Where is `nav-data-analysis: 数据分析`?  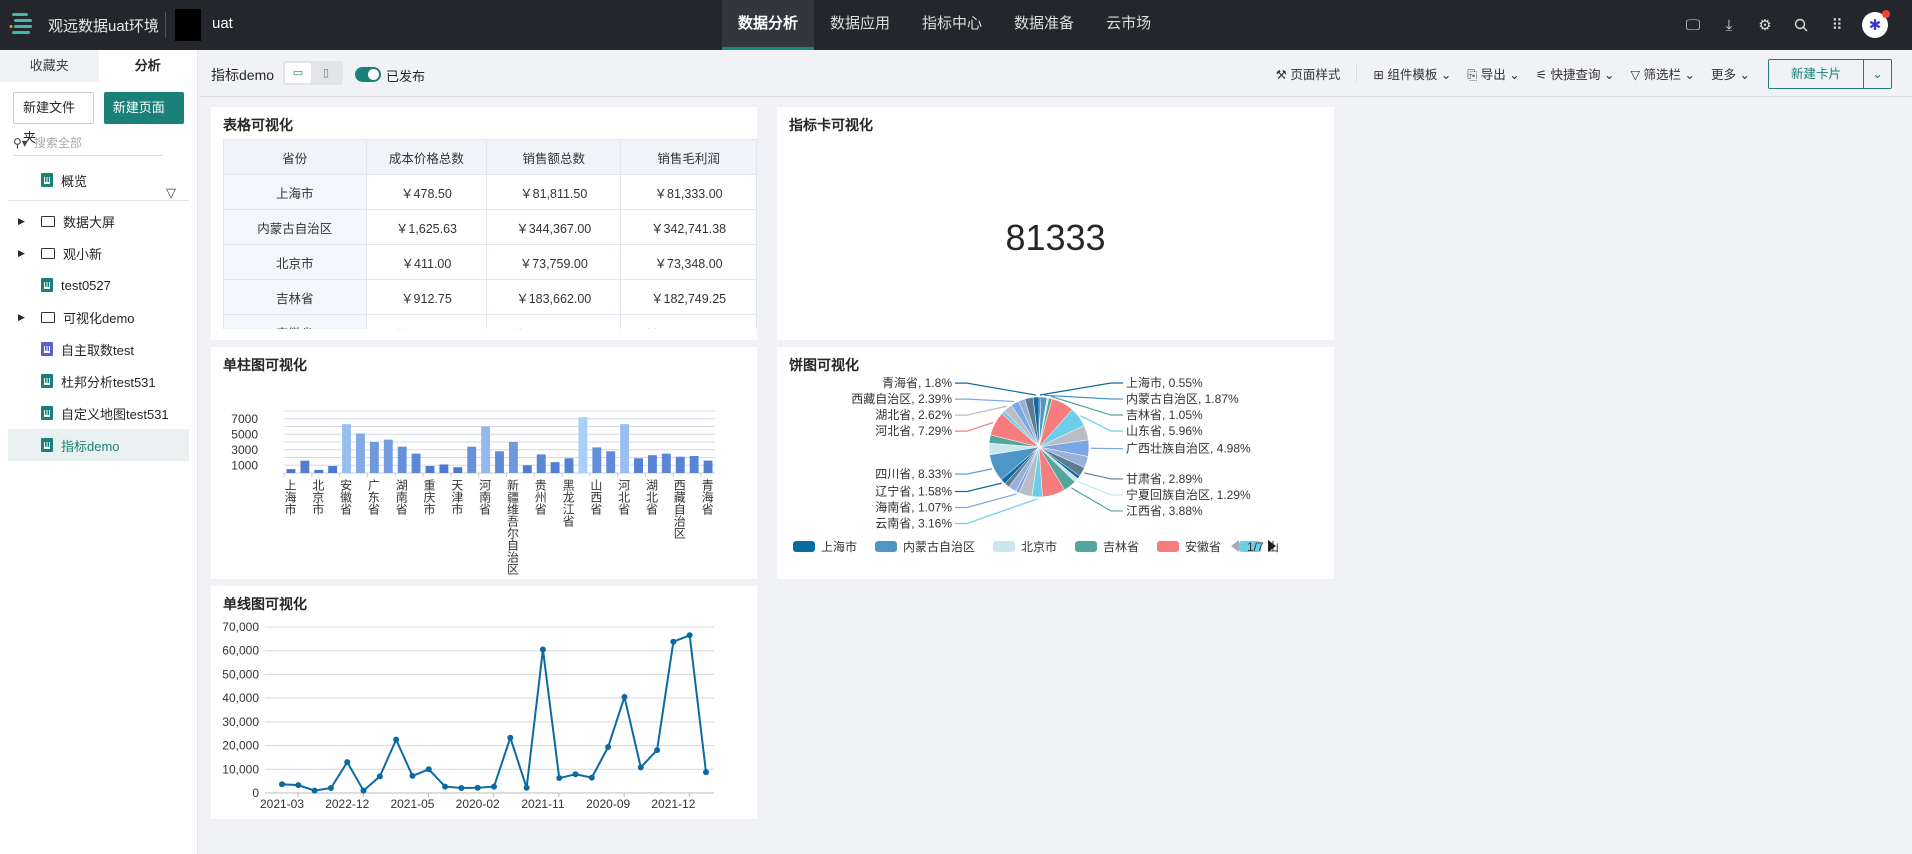
nav-data-analysis: 数据分析 is located at coordinates (768, 25).